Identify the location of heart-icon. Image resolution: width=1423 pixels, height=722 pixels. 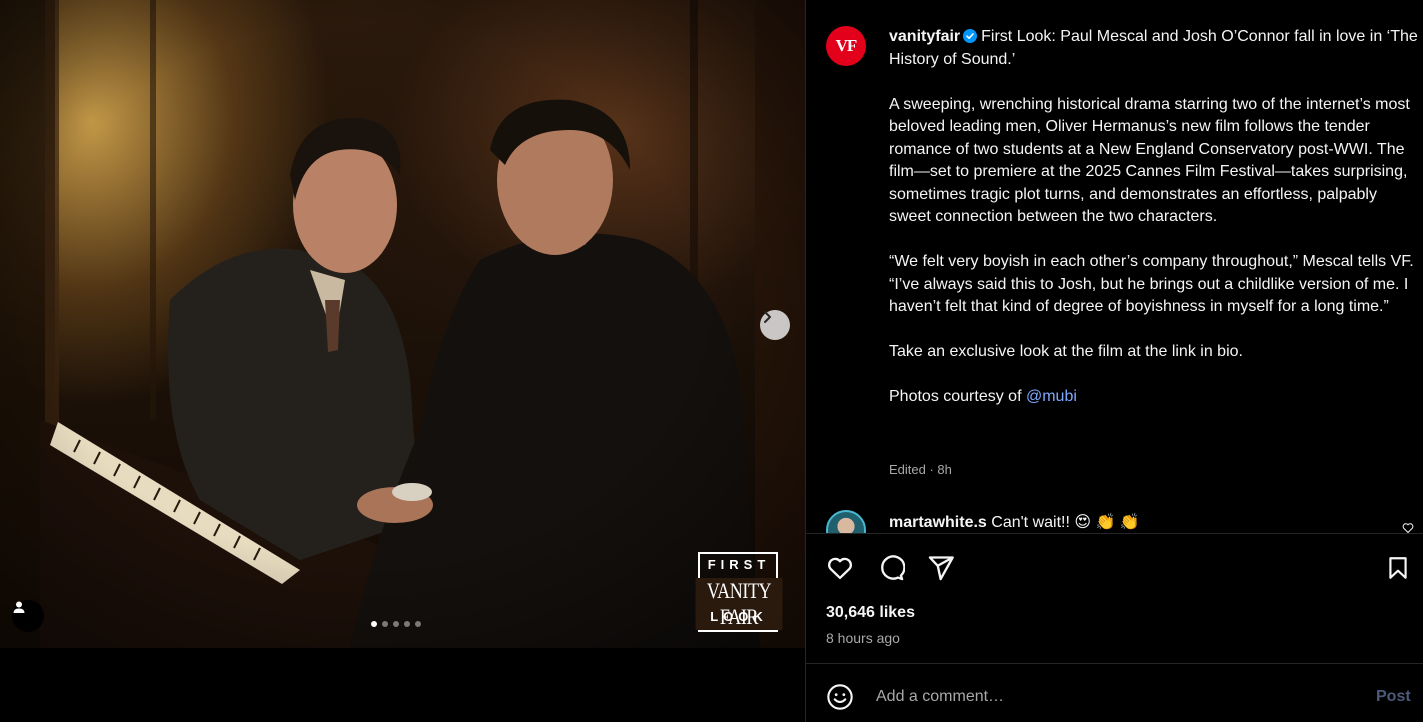
(840, 568).